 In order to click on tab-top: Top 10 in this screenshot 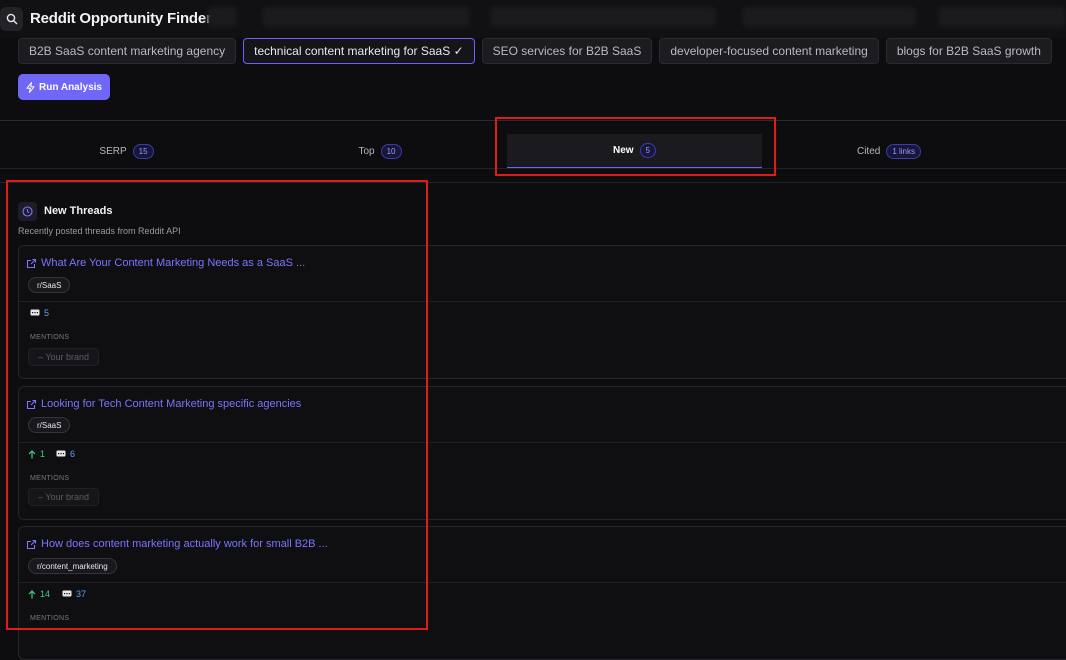, I will do `click(380, 151)`.